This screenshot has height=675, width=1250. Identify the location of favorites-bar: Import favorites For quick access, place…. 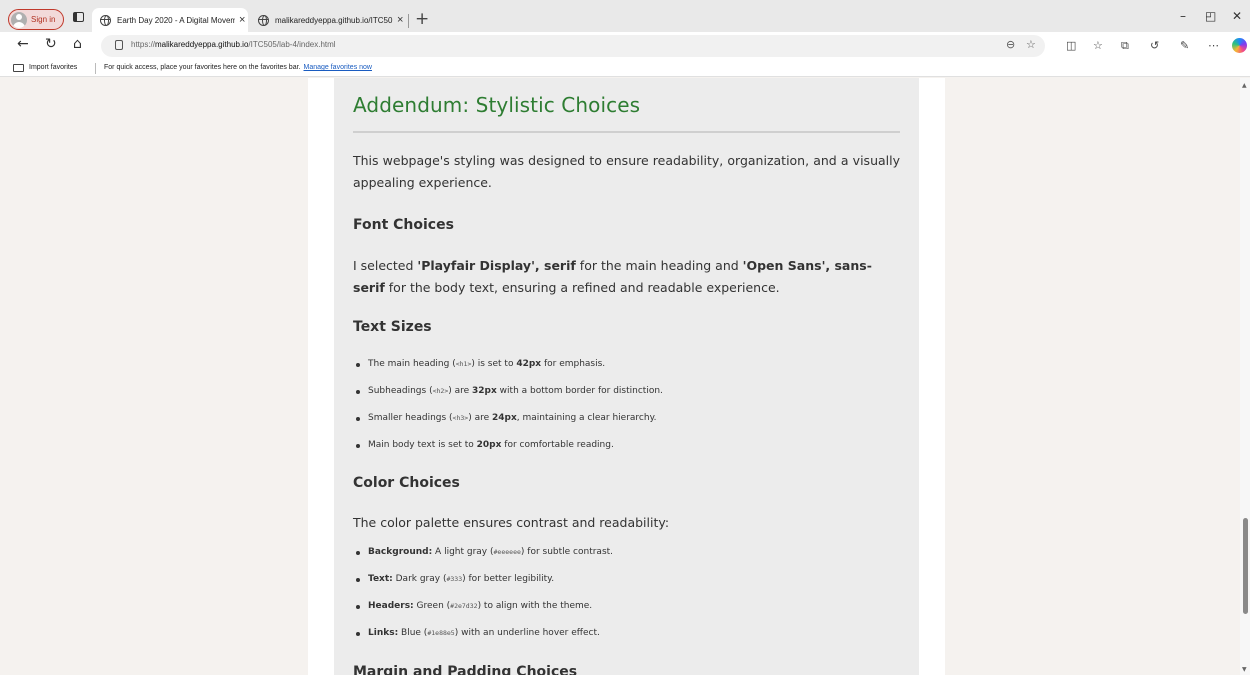
(625, 68).